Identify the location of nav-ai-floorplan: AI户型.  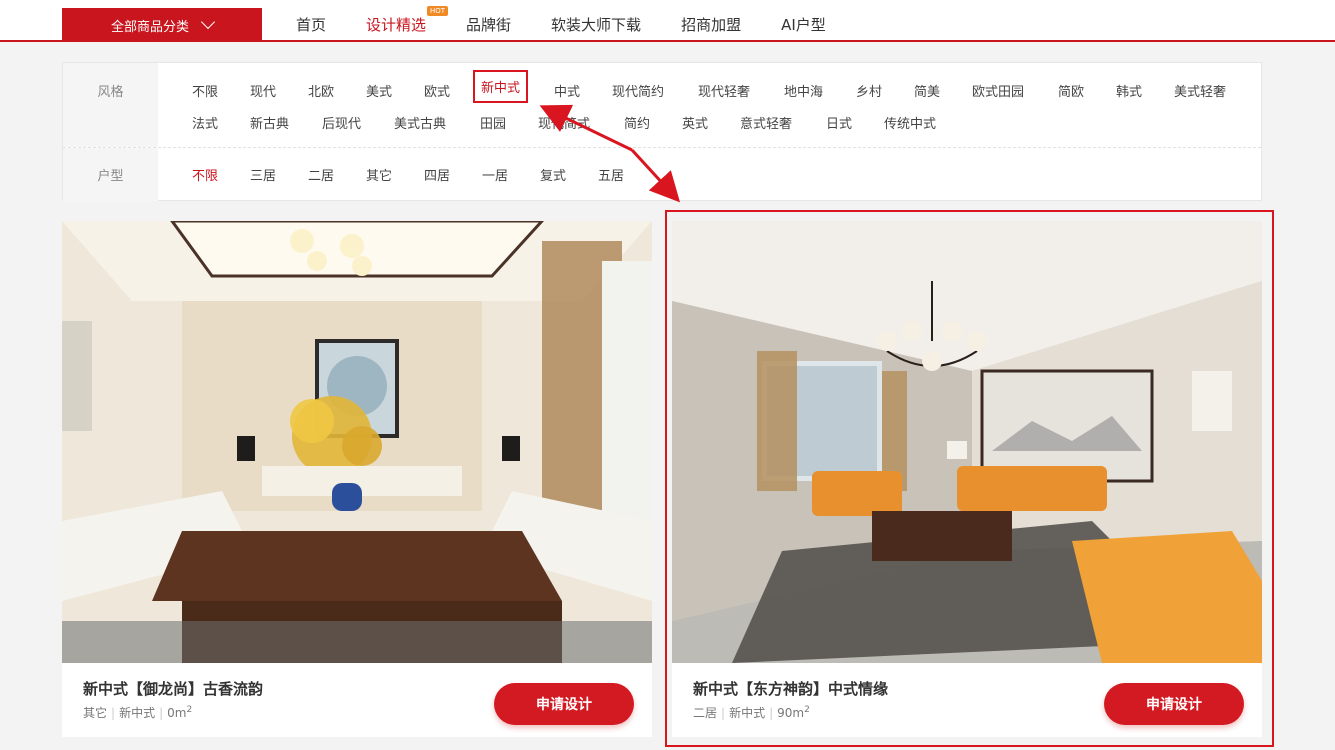
(803, 24).